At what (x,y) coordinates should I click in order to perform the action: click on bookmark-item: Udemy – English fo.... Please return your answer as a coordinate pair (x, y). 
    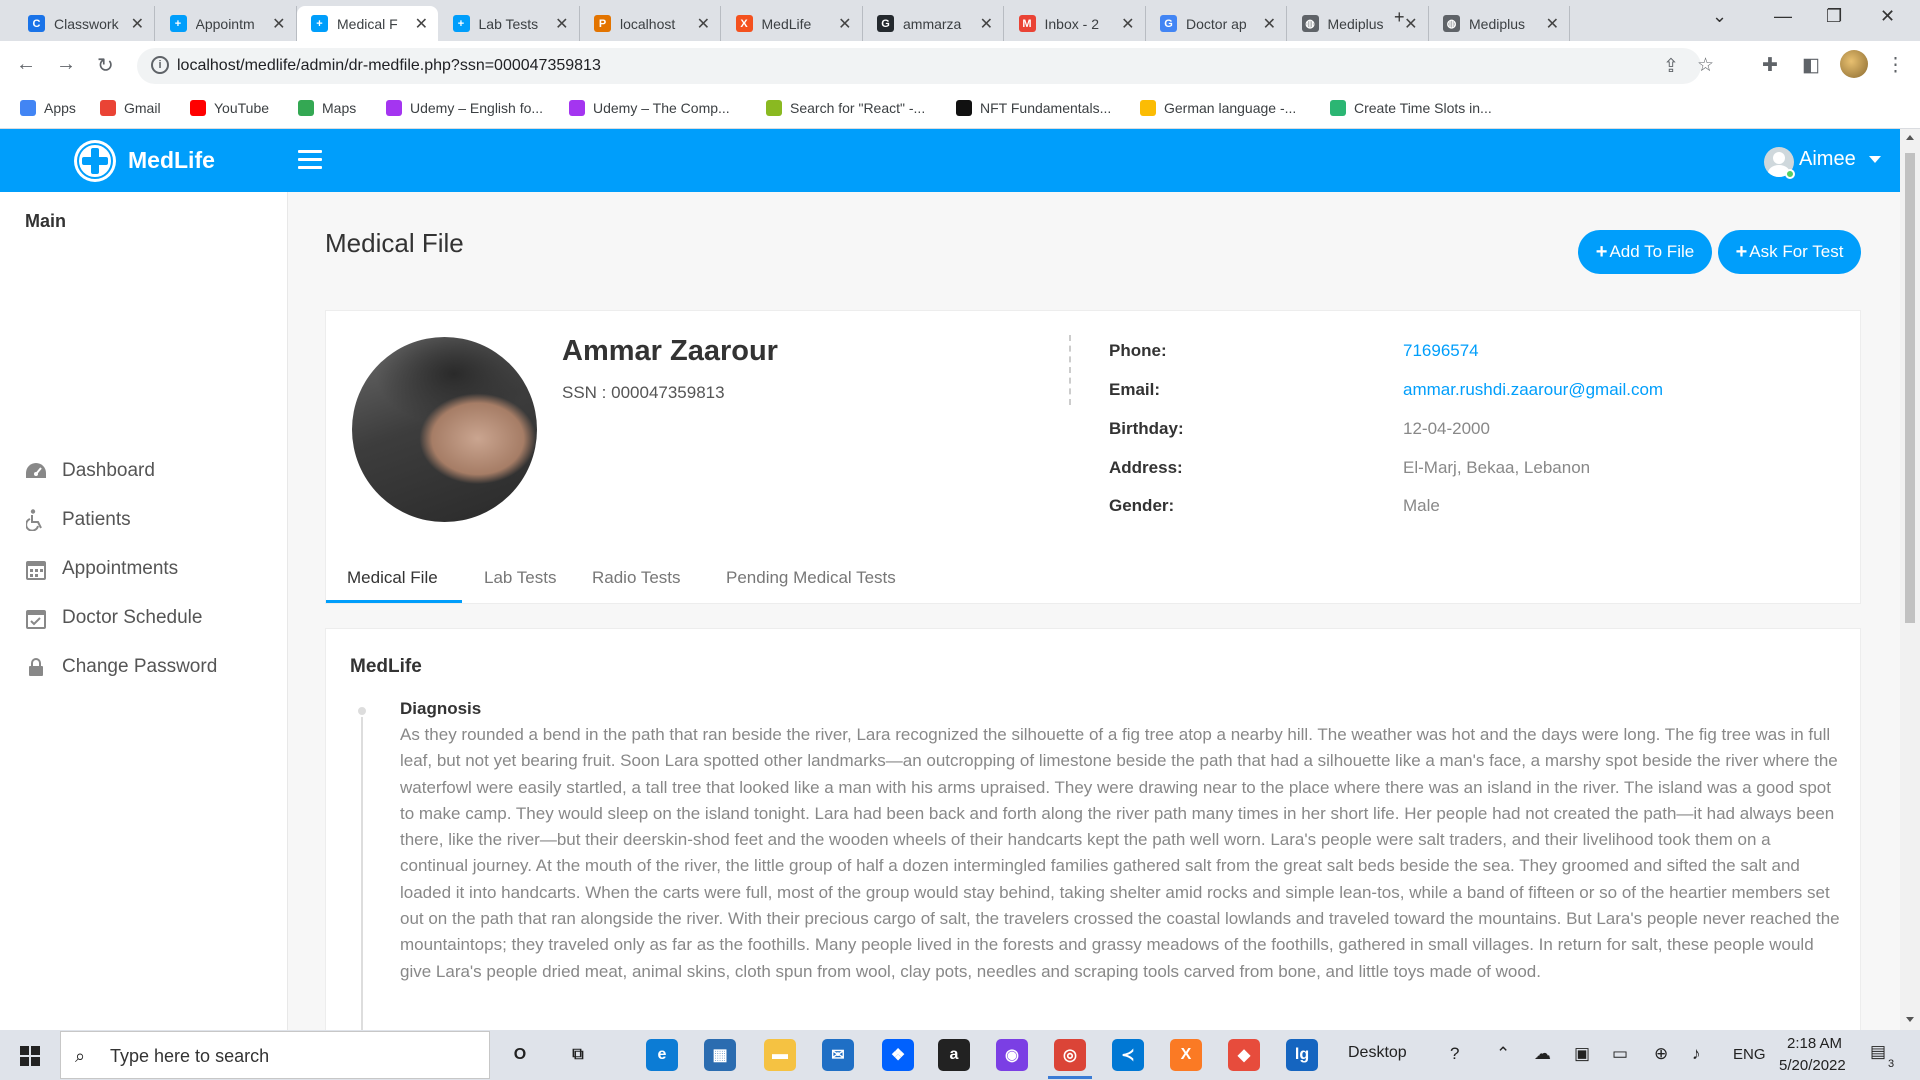
    Looking at the image, I should click on (464, 108).